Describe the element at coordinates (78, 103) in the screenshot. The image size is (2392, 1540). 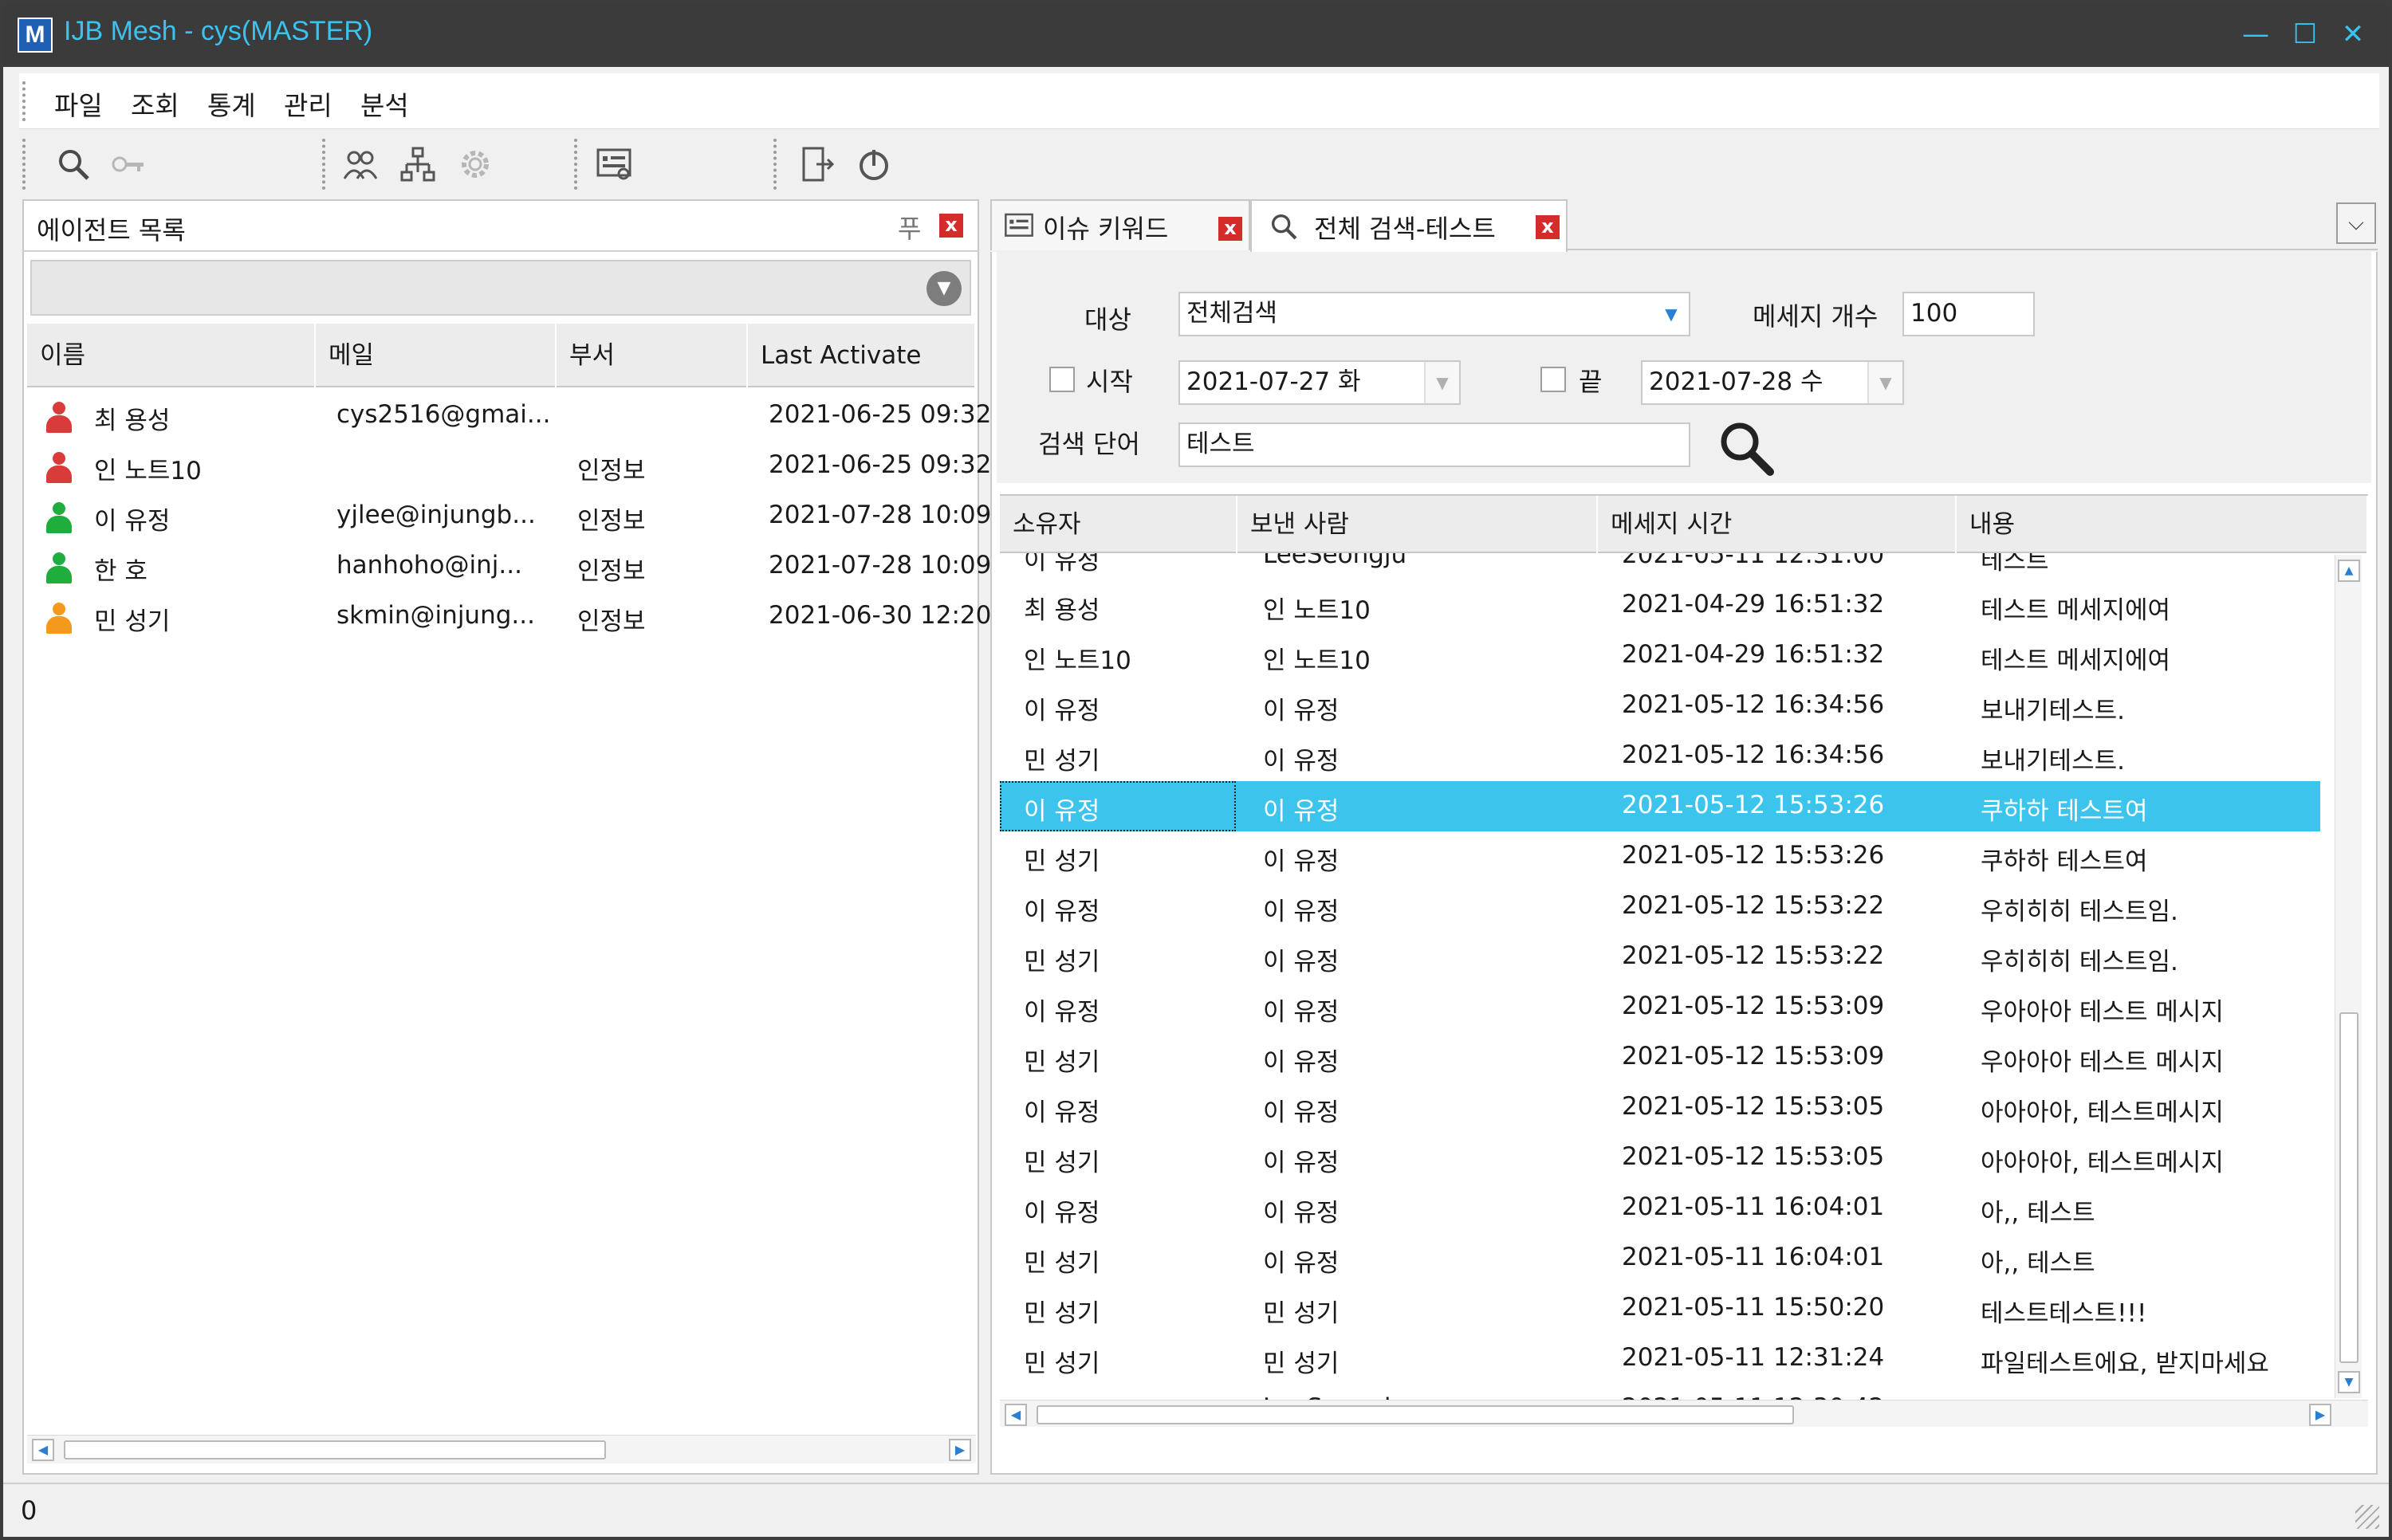
I see `menu-file: 파일` at that location.